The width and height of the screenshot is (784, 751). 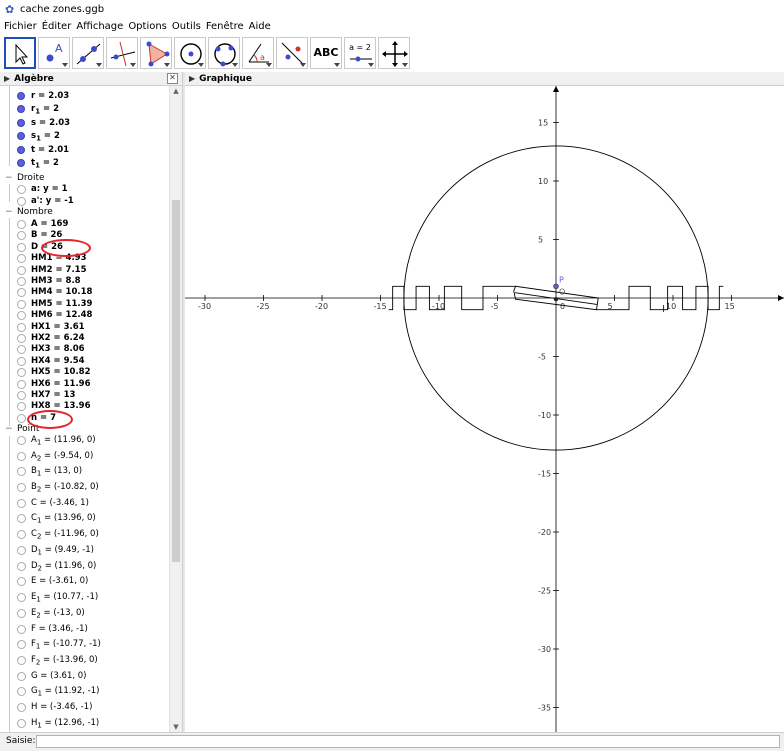 What do you see at coordinates (84, 581) in the screenshot?
I see `algebra-row: E = (-3.61, 0)` at bounding box center [84, 581].